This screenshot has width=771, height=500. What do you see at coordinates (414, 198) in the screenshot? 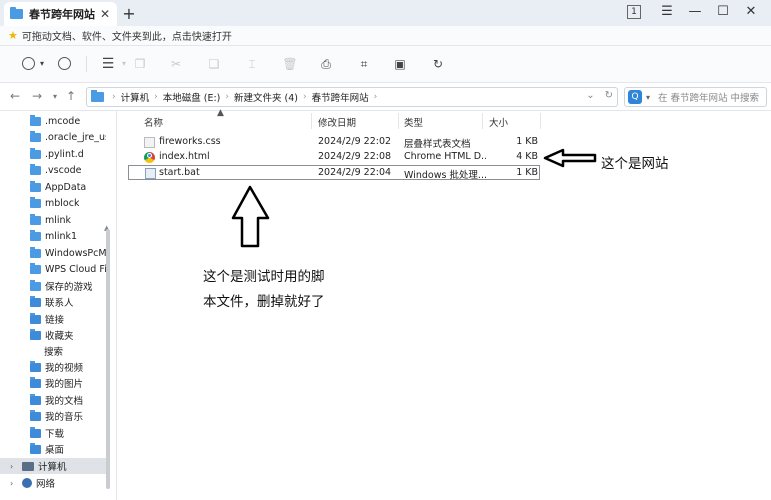
I see `annotation-arrows` at bounding box center [414, 198].